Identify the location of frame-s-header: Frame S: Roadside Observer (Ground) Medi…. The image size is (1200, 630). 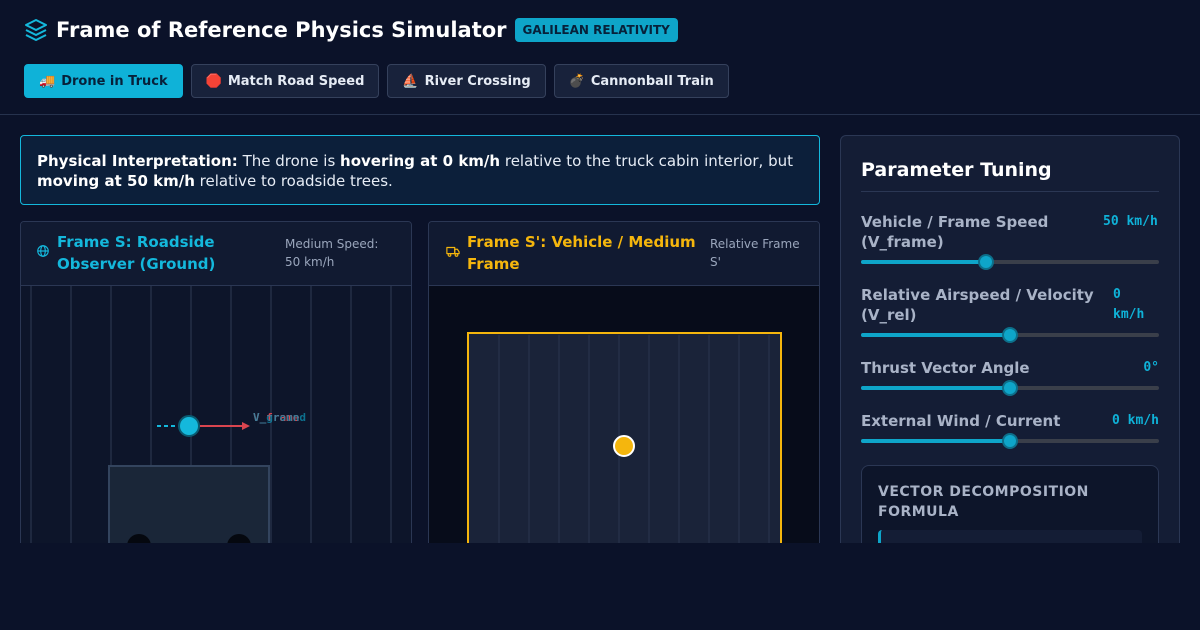
(216, 254).